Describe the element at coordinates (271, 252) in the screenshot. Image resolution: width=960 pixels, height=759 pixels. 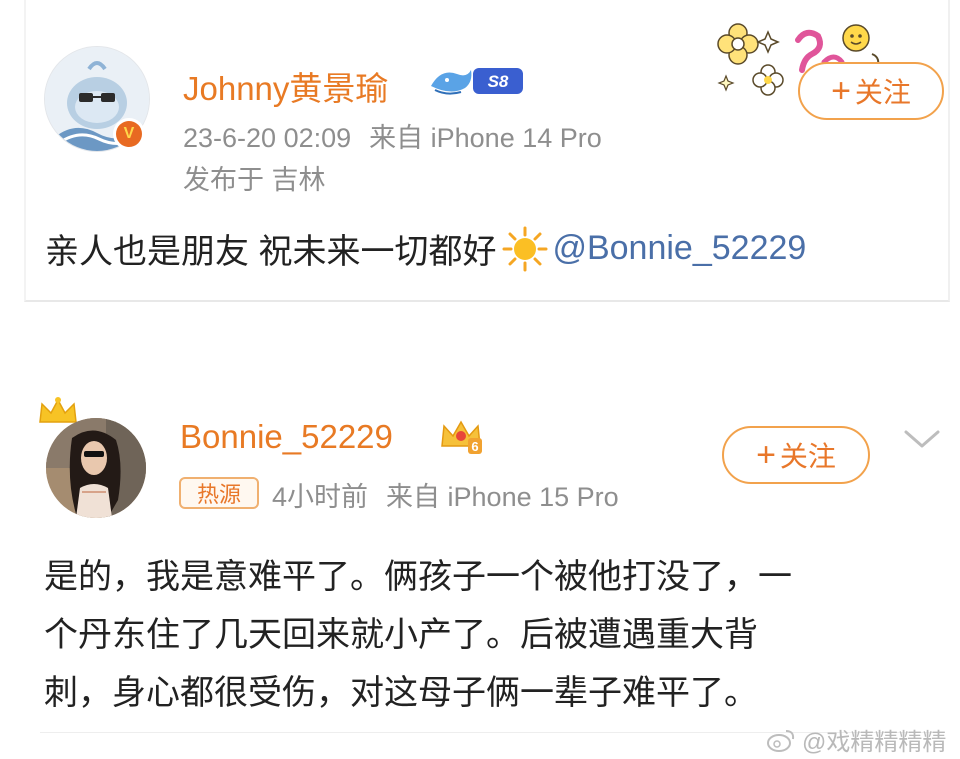
I see `post1-text: 亲人也是朋友 祝未来一切都好` at that location.